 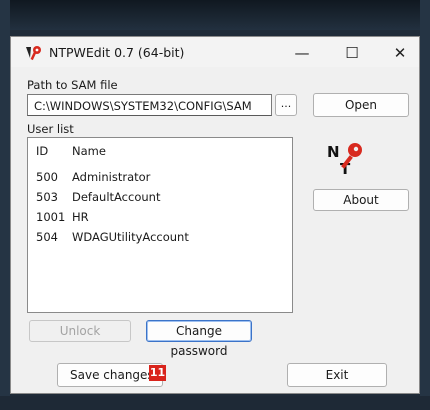 I want to click on user-row: 500 Administrator, so click(x=160, y=178).